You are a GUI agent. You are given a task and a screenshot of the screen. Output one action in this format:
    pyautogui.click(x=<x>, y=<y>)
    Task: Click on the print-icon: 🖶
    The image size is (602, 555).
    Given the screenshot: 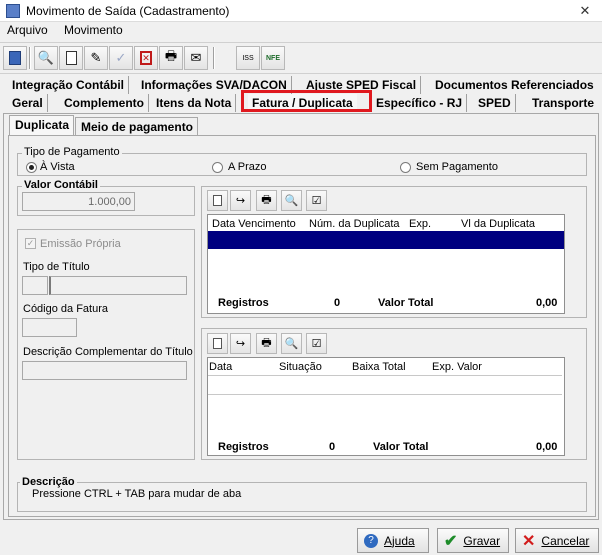 What is the action you would take?
    pyautogui.click(x=171, y=58)
    